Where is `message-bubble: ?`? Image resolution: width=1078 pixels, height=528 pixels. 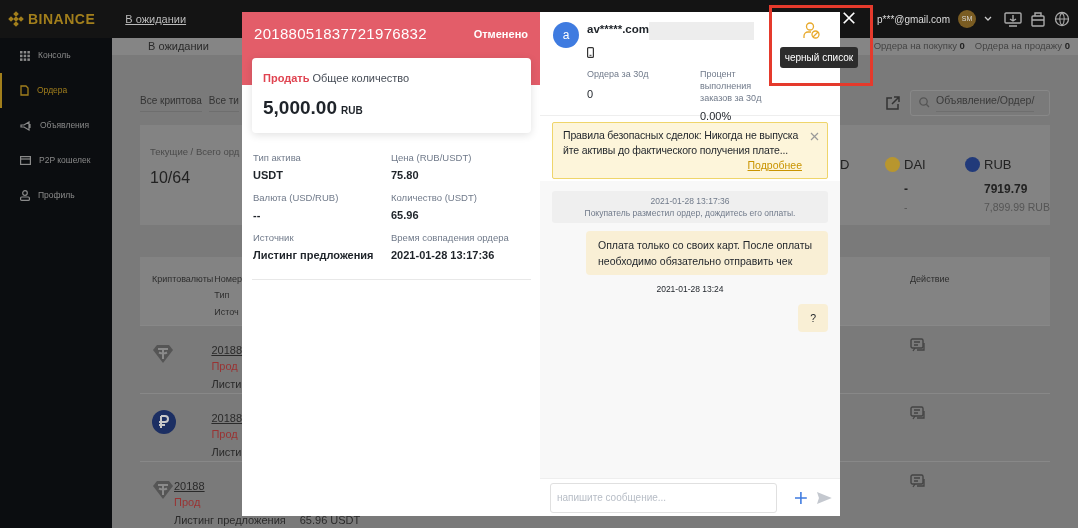
message-bubble: ? is located at coordinates (813, 317).